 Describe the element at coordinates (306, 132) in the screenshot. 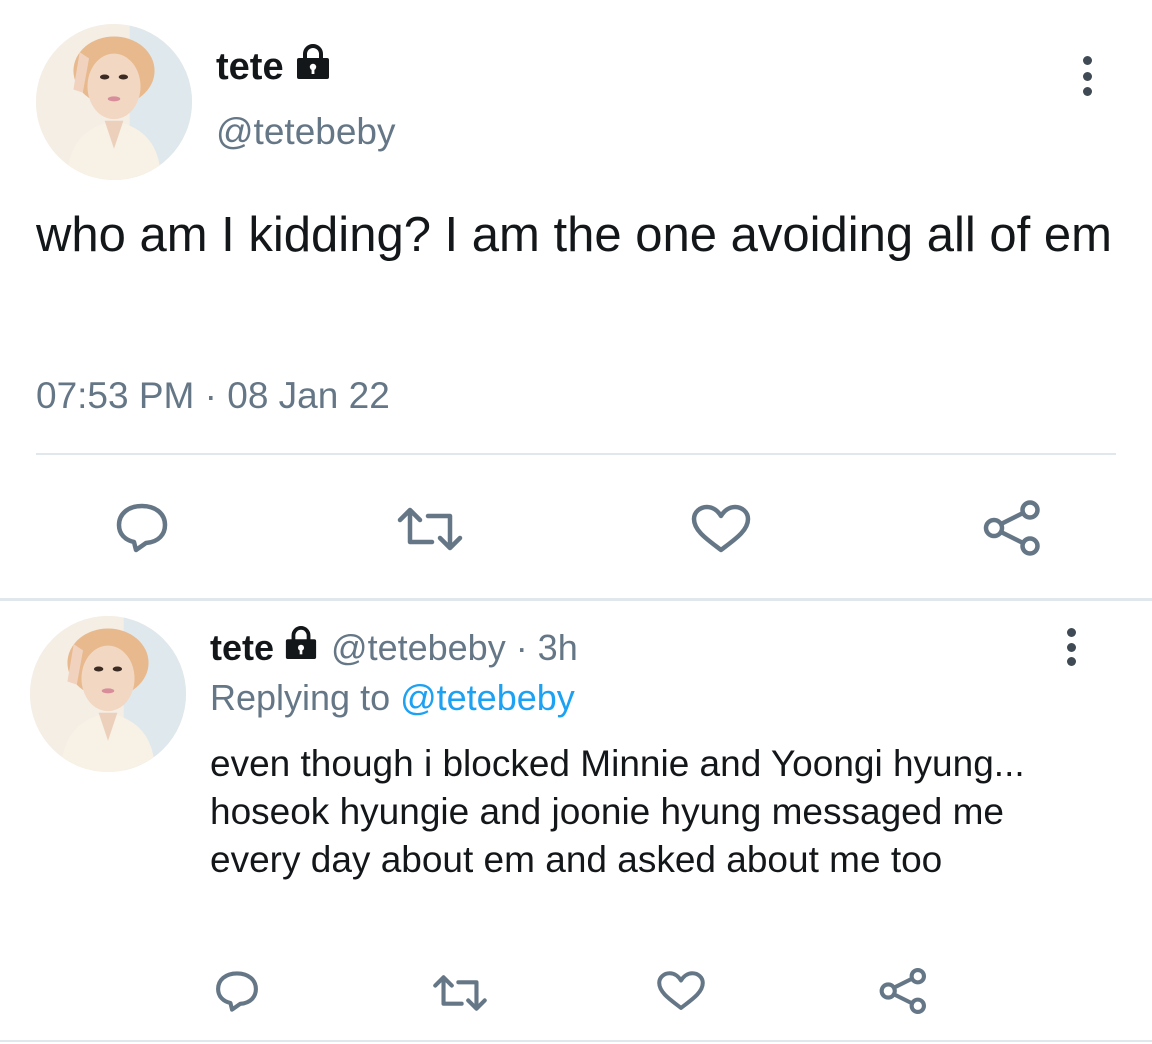

I see `author-handle: @tetebeby` at that location.